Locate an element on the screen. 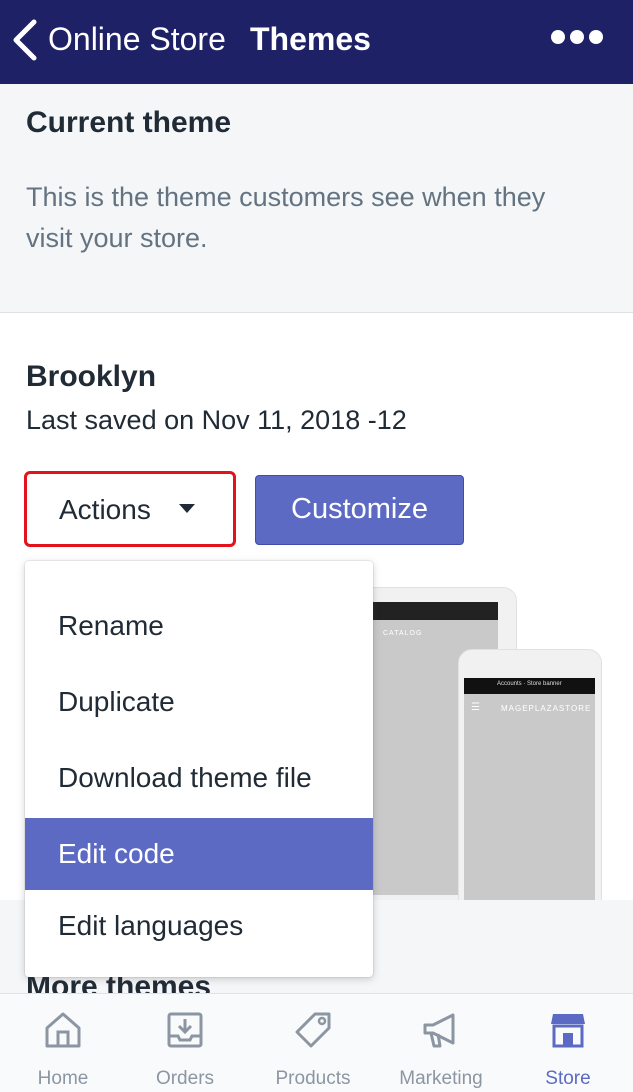 The height and width of the screenshot is (1092, 633). home-icon is located at coordinates (63, 1030).